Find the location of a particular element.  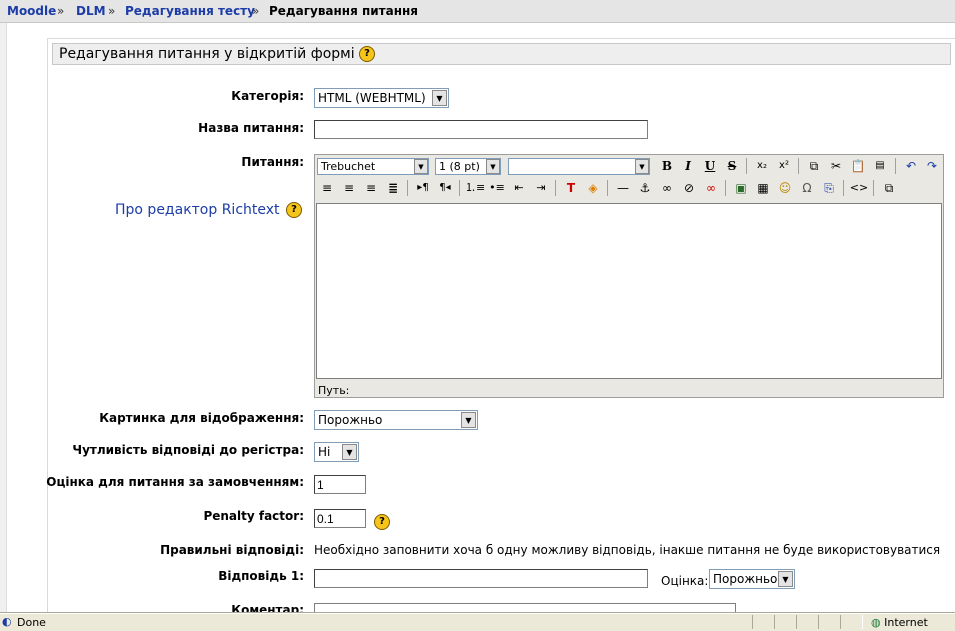

special-char-icon: Ω is located at coordinates (807, 188).